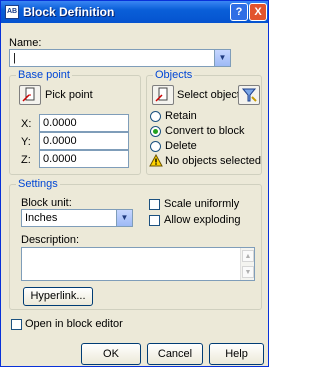 Image resolution: width=320 pixels, height=367 pixels. Describe the element at coordinates (248, 256) in the screenshot. I see `scroll-up-icon: ▲` at that location.